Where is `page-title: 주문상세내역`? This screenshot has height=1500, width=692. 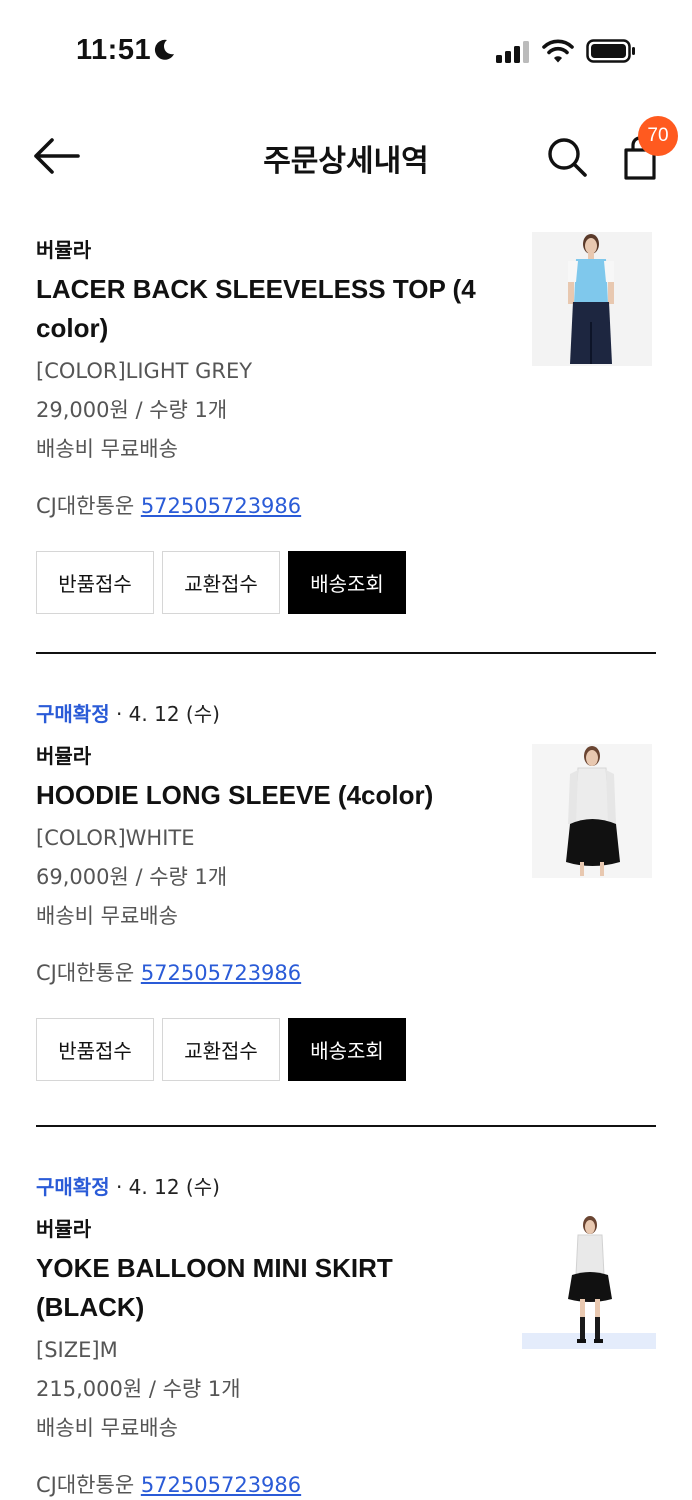 page-title: 주문상세내역 is located at coordinates (346, 161).